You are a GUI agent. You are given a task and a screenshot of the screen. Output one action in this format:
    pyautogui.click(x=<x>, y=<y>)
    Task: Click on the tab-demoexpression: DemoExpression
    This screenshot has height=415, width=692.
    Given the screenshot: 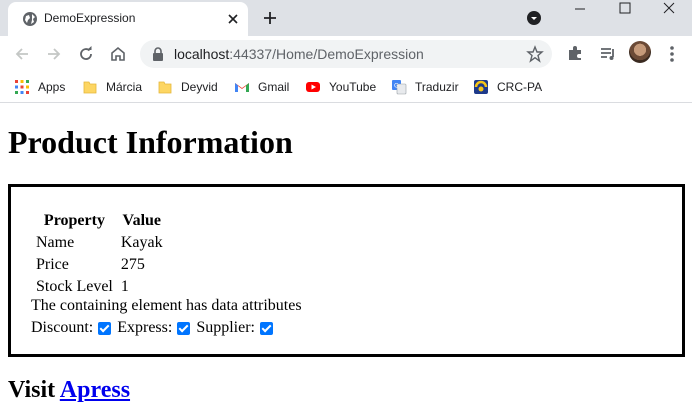 What is the action you would take?
    pyautogui.click(x=128, y=19)
    